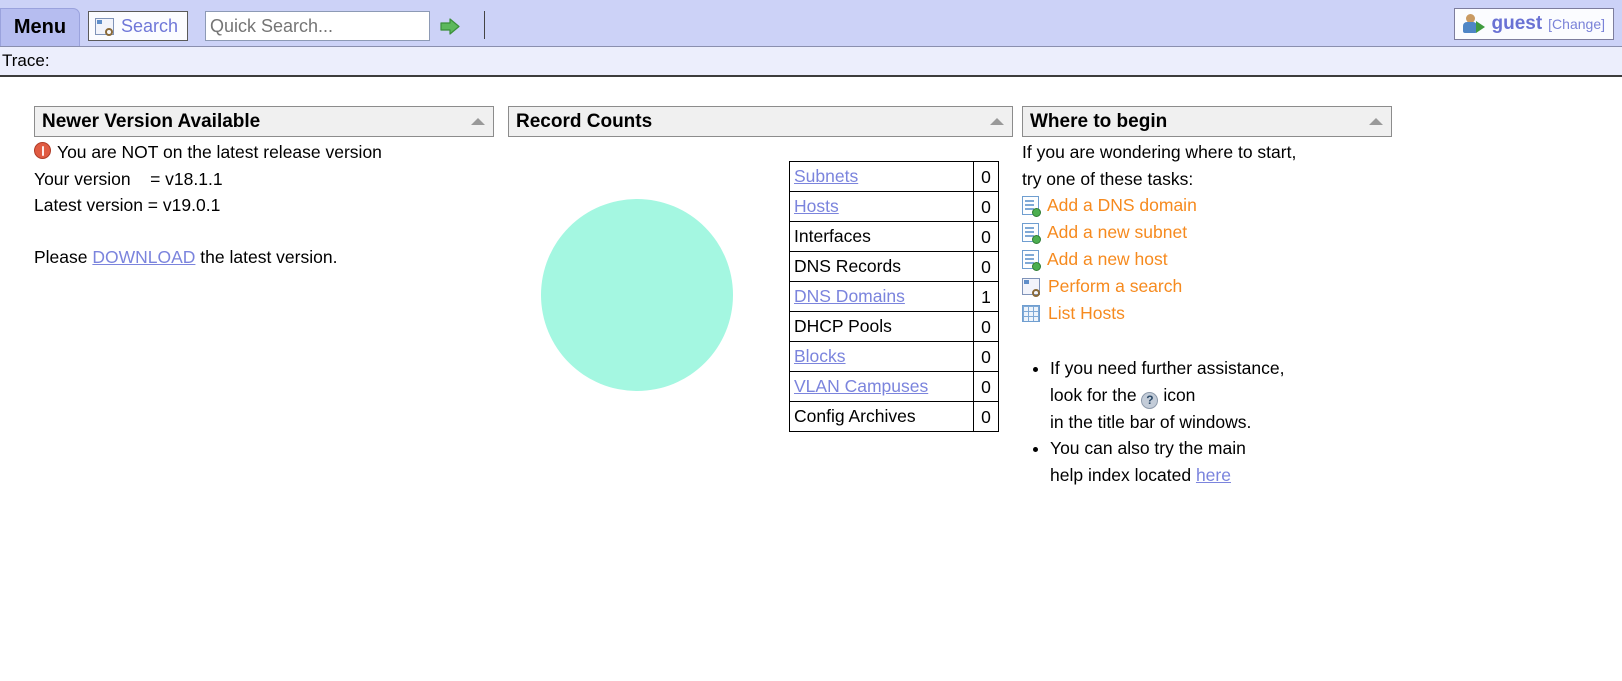  I want to click on grid-table-icon, so click(1031, 314).